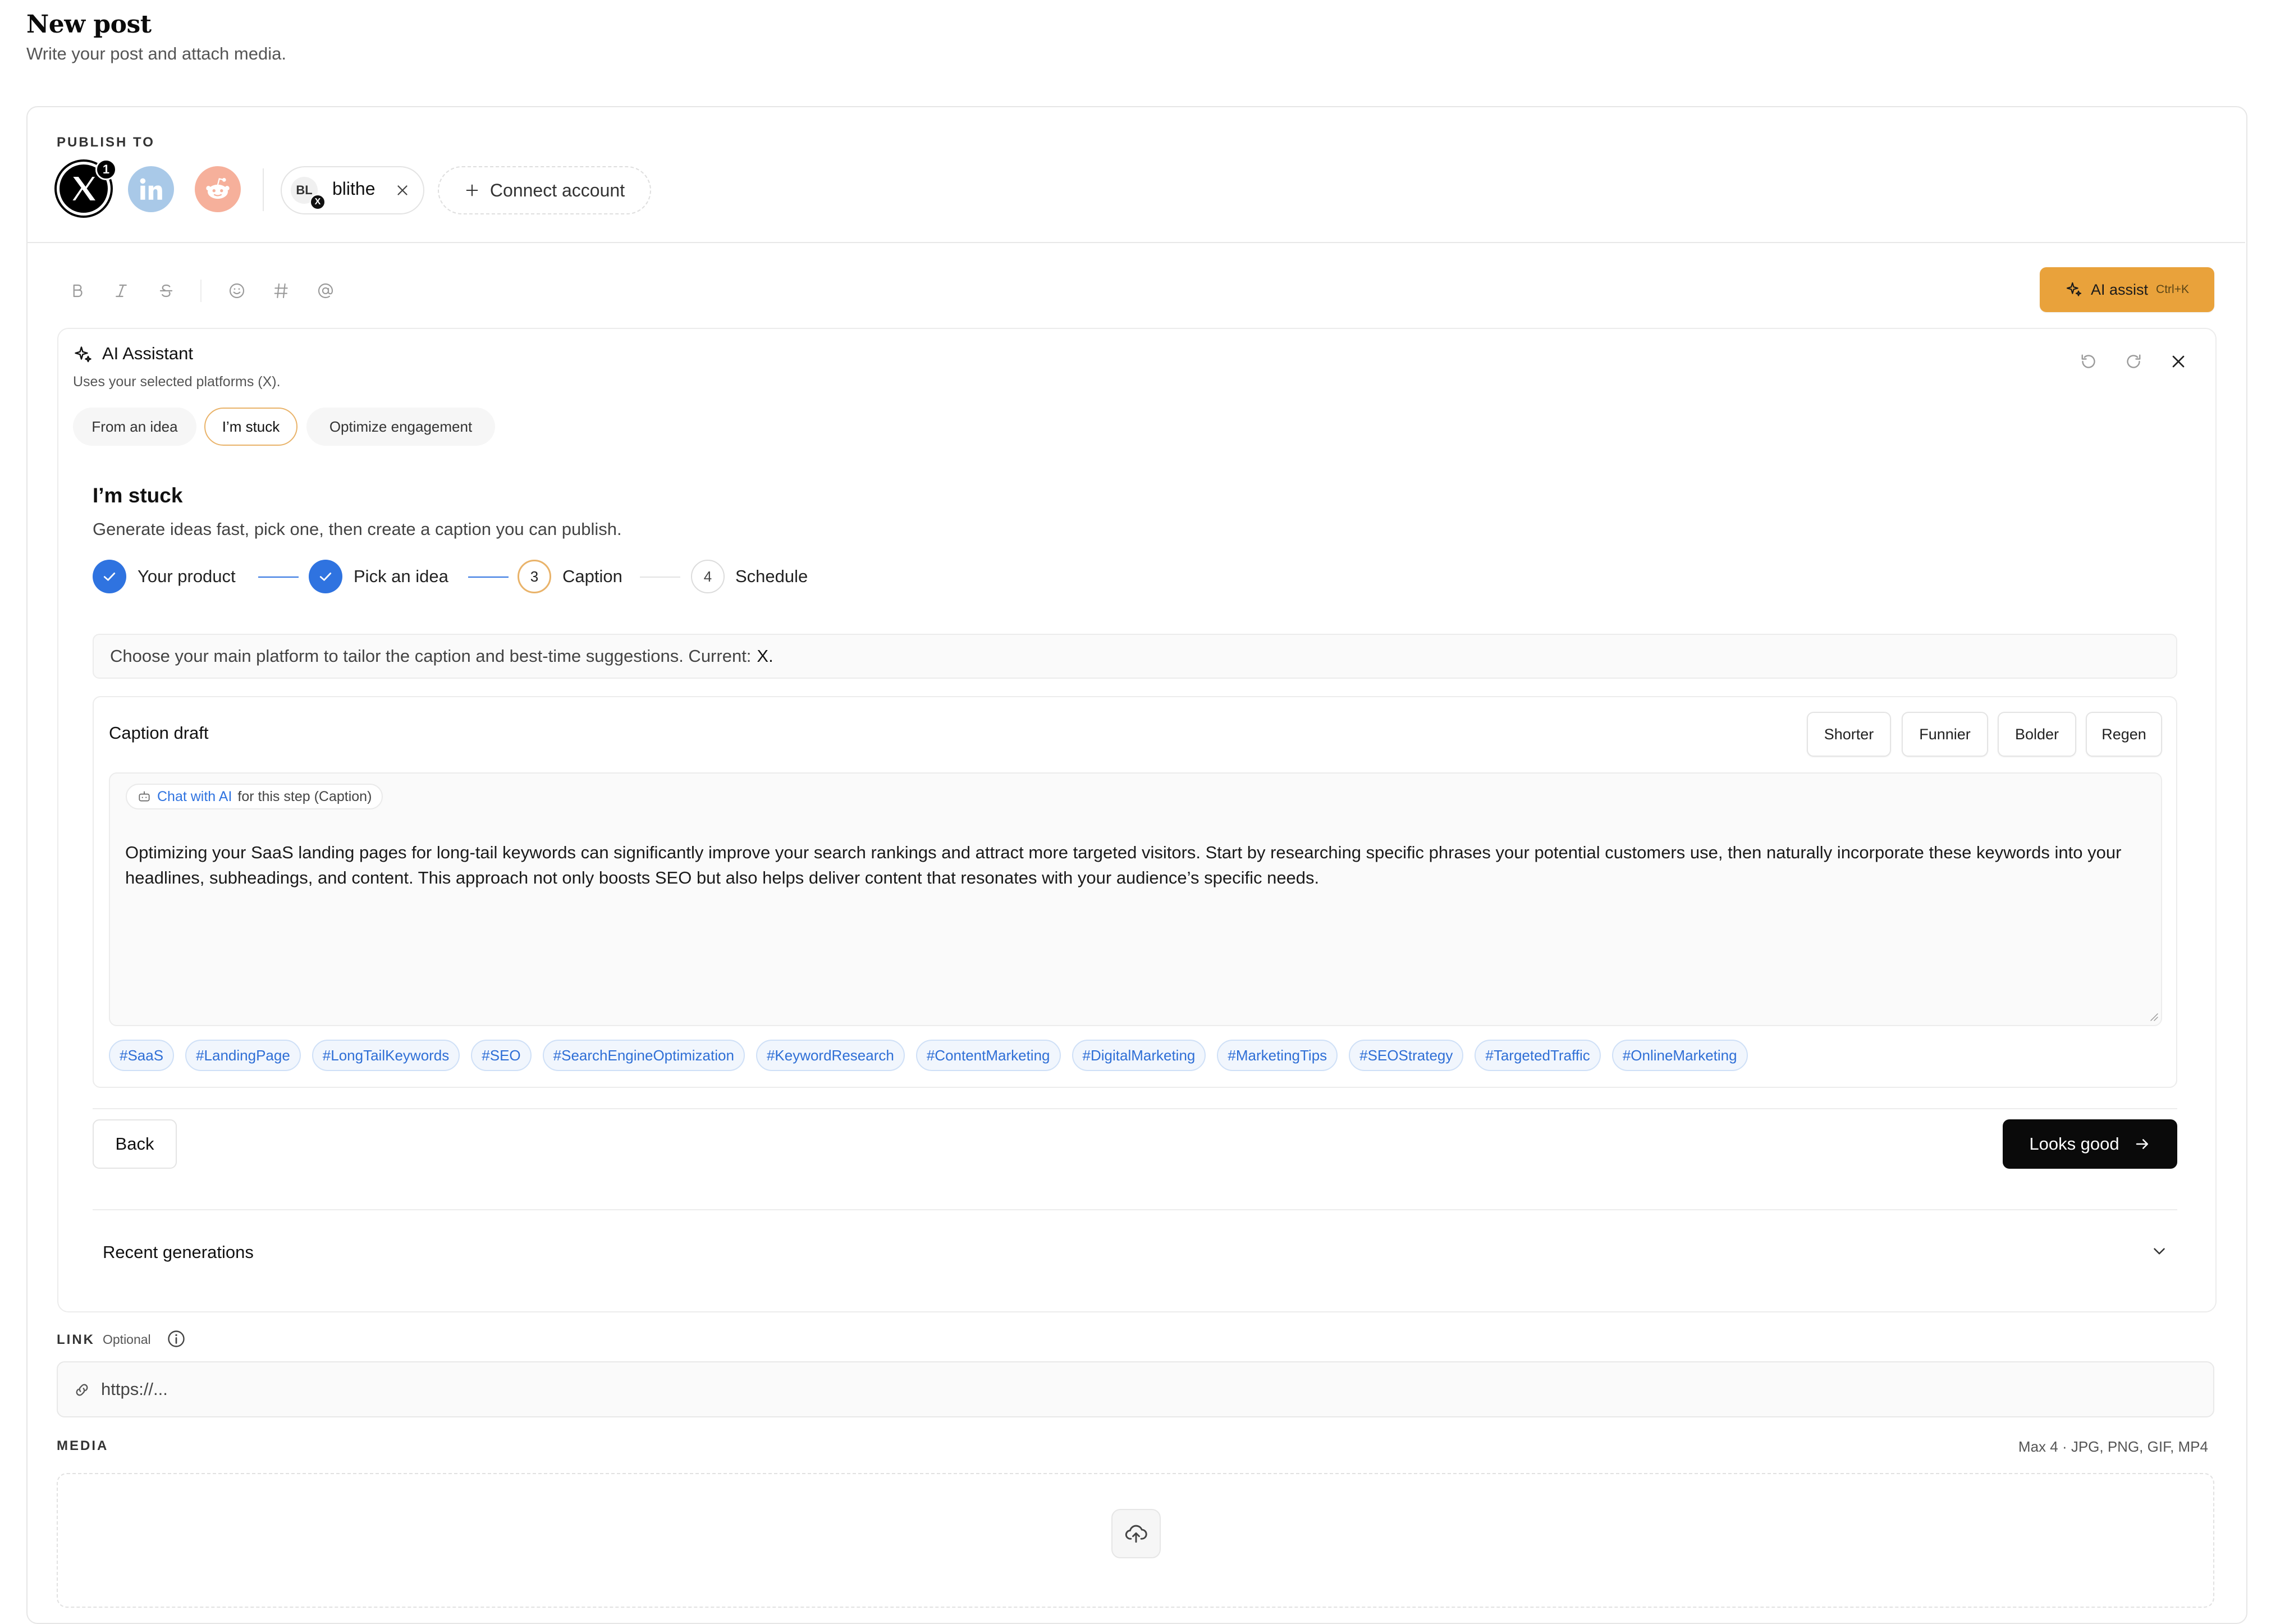 Image resolution: width=2271 pixels, height=1624 pixels. Describe the element at coordinates (2133, 362) in the screenshot. I see `redo-button` at that location.